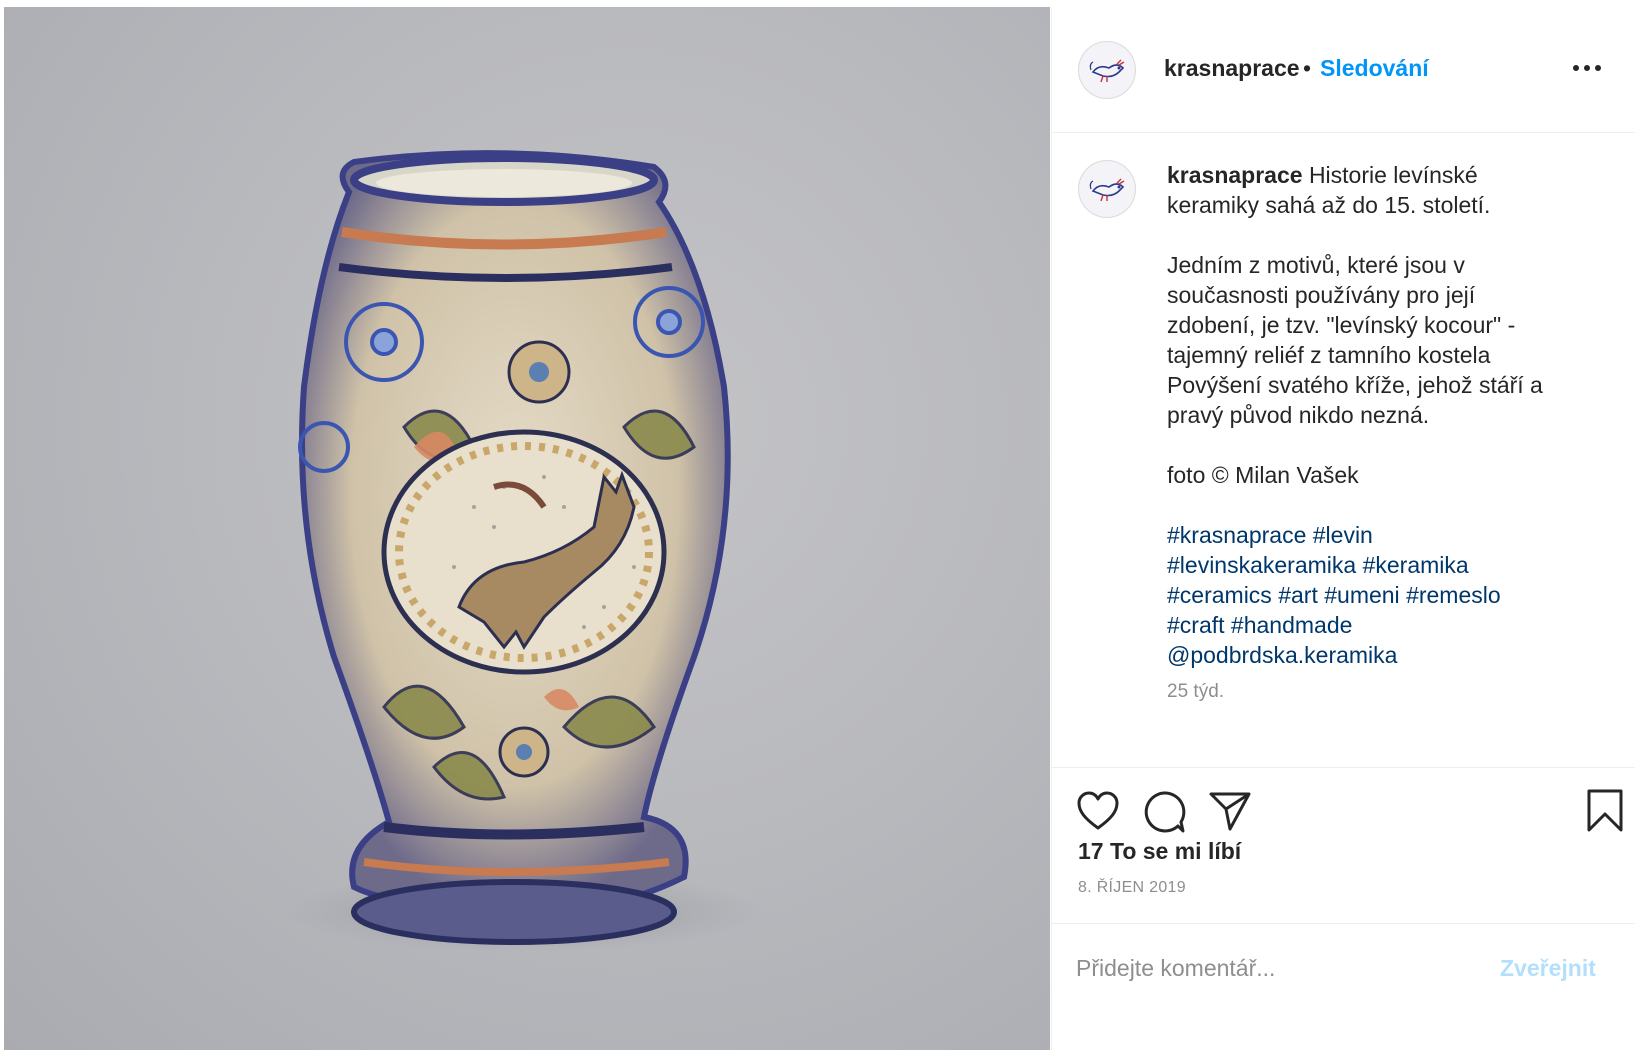  Describe the element at coordinates (1235, 175) in the screenshot. I see `caption-username: krasnaprace` at that location.